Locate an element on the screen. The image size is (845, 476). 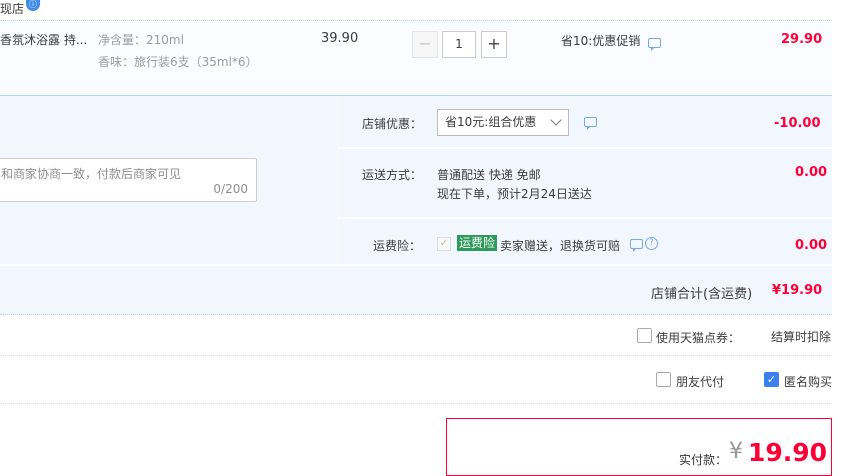
promo-chat-icon is located at coordinates (654, 44).